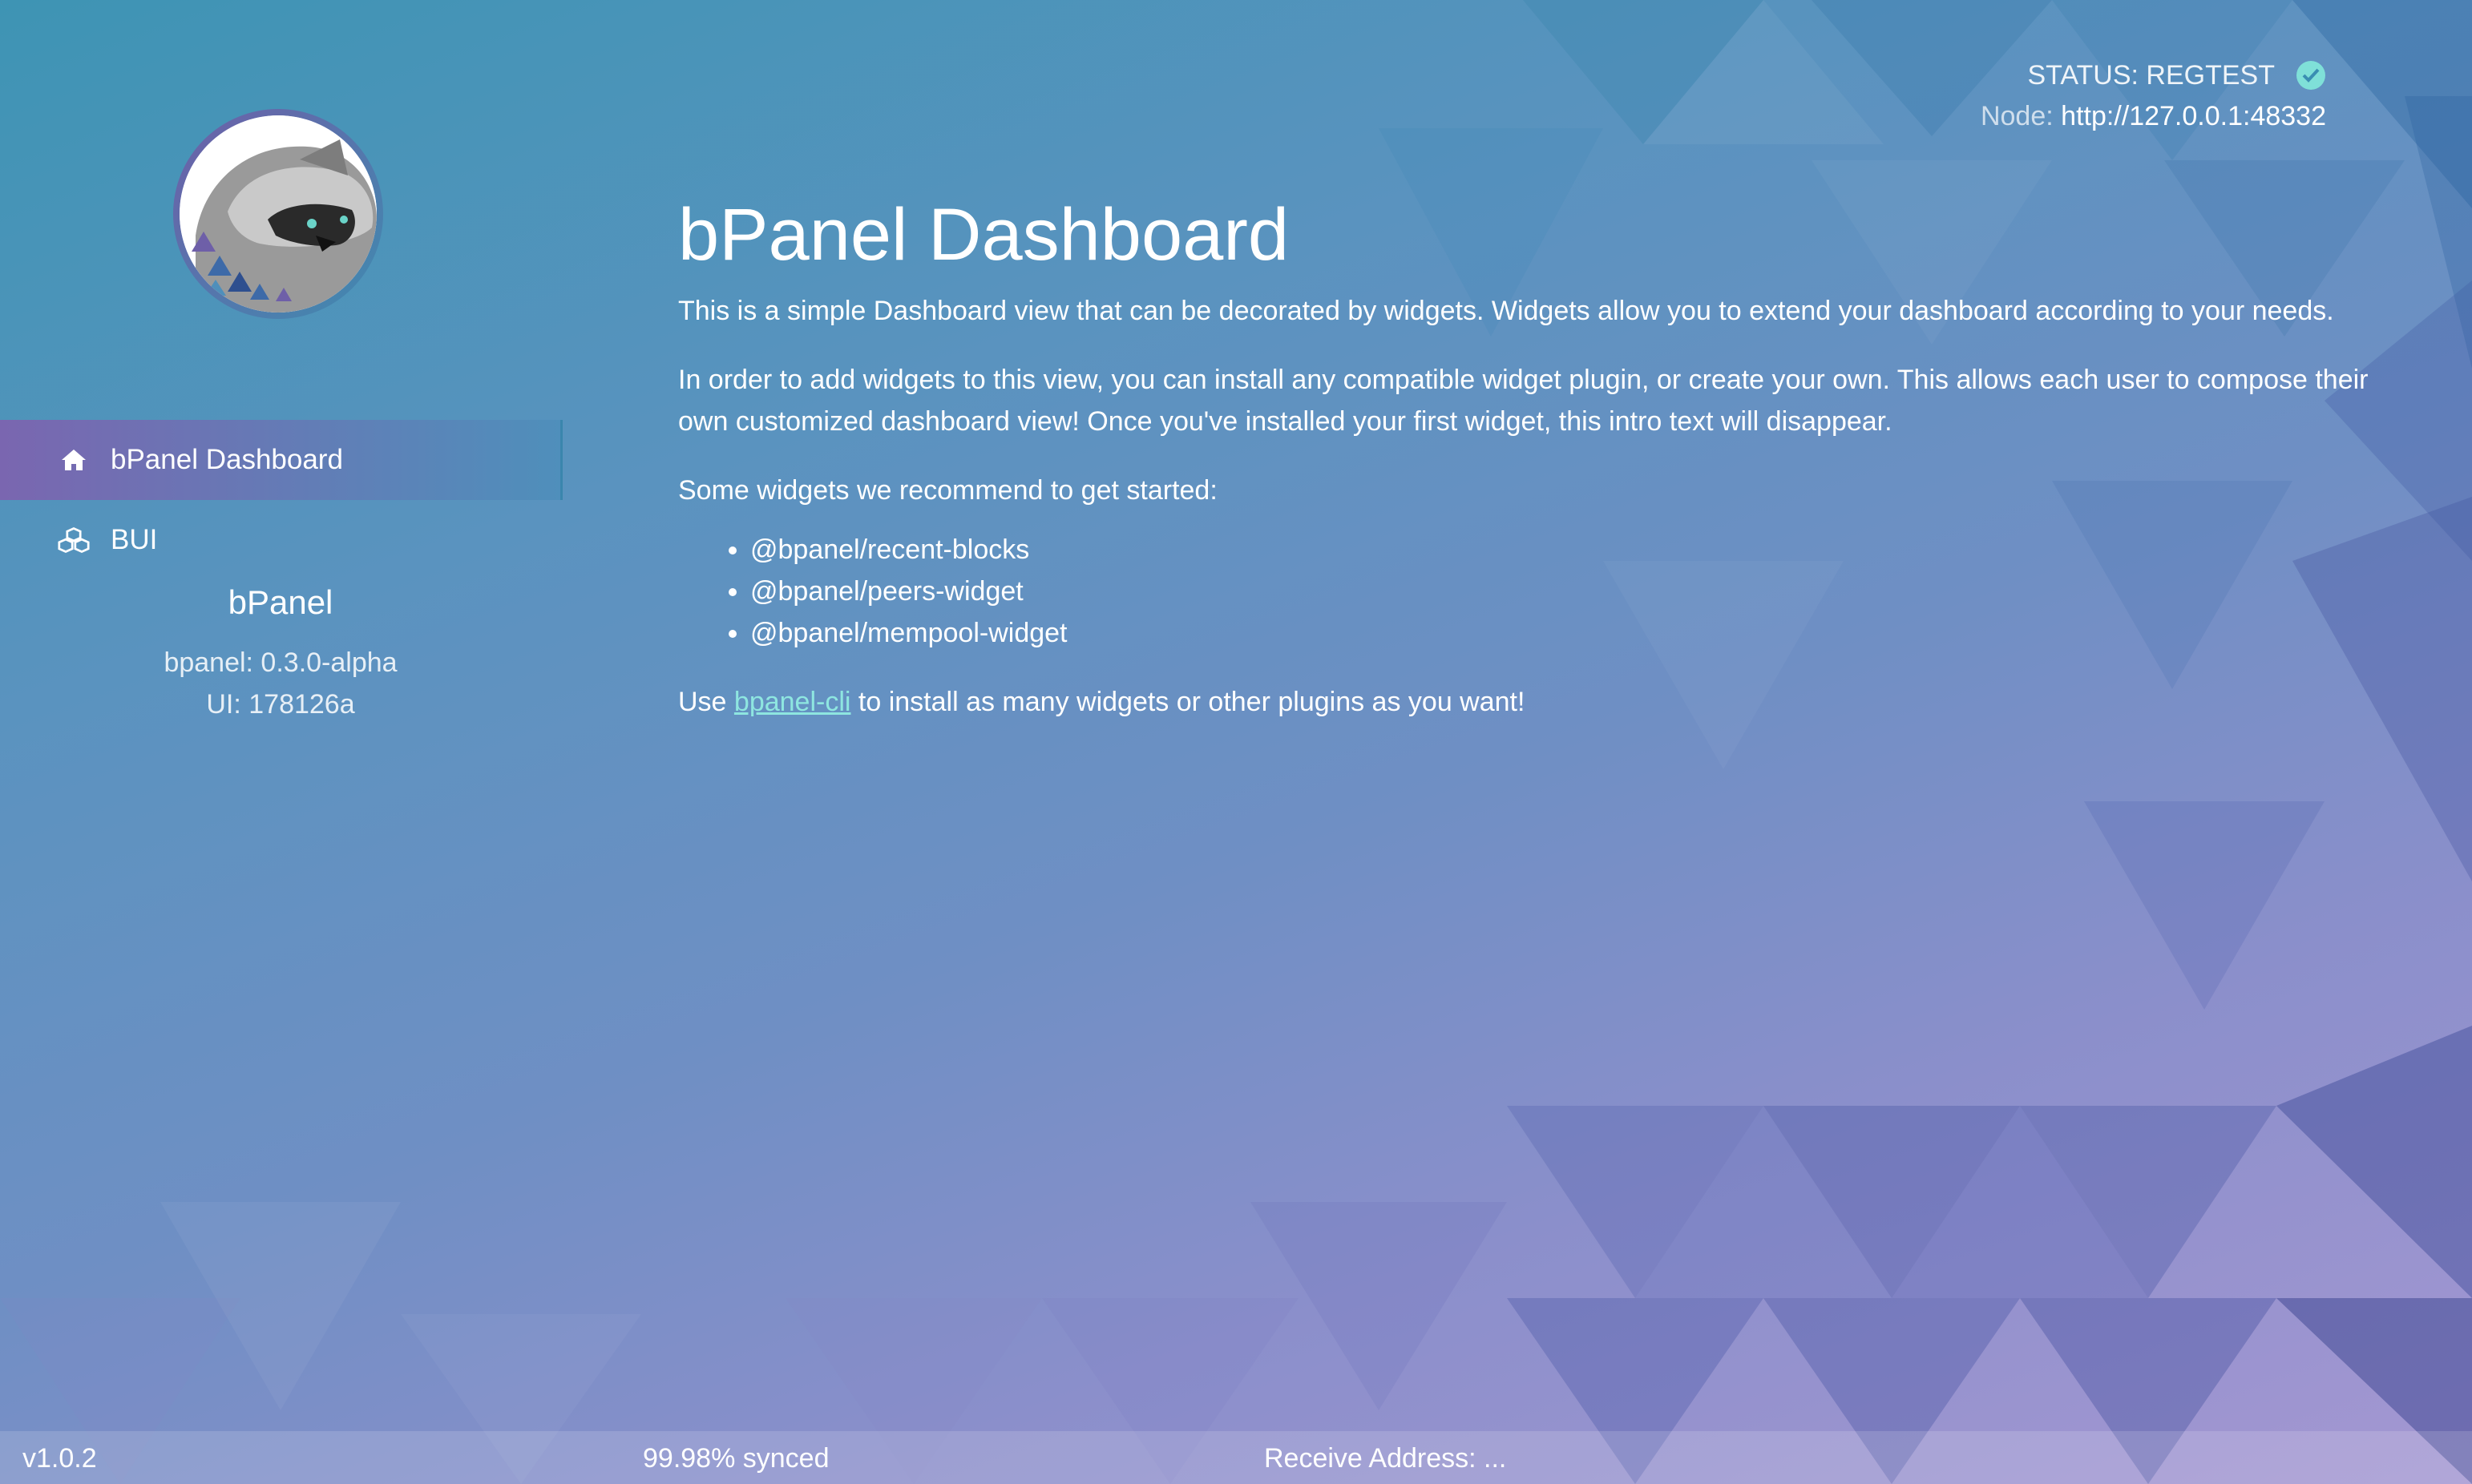 The width and height of the screenshot is (2472, 1484). What do you see at coordinates (134, 540) in the screenshot?
I see `sidebar-item-label: BUI` at bounding box center [134, 540].